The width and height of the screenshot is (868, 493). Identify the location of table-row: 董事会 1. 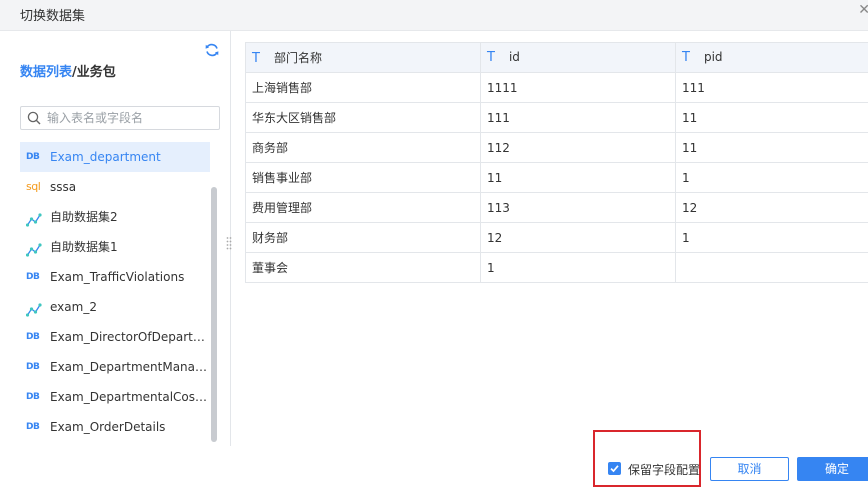
(556, 267).